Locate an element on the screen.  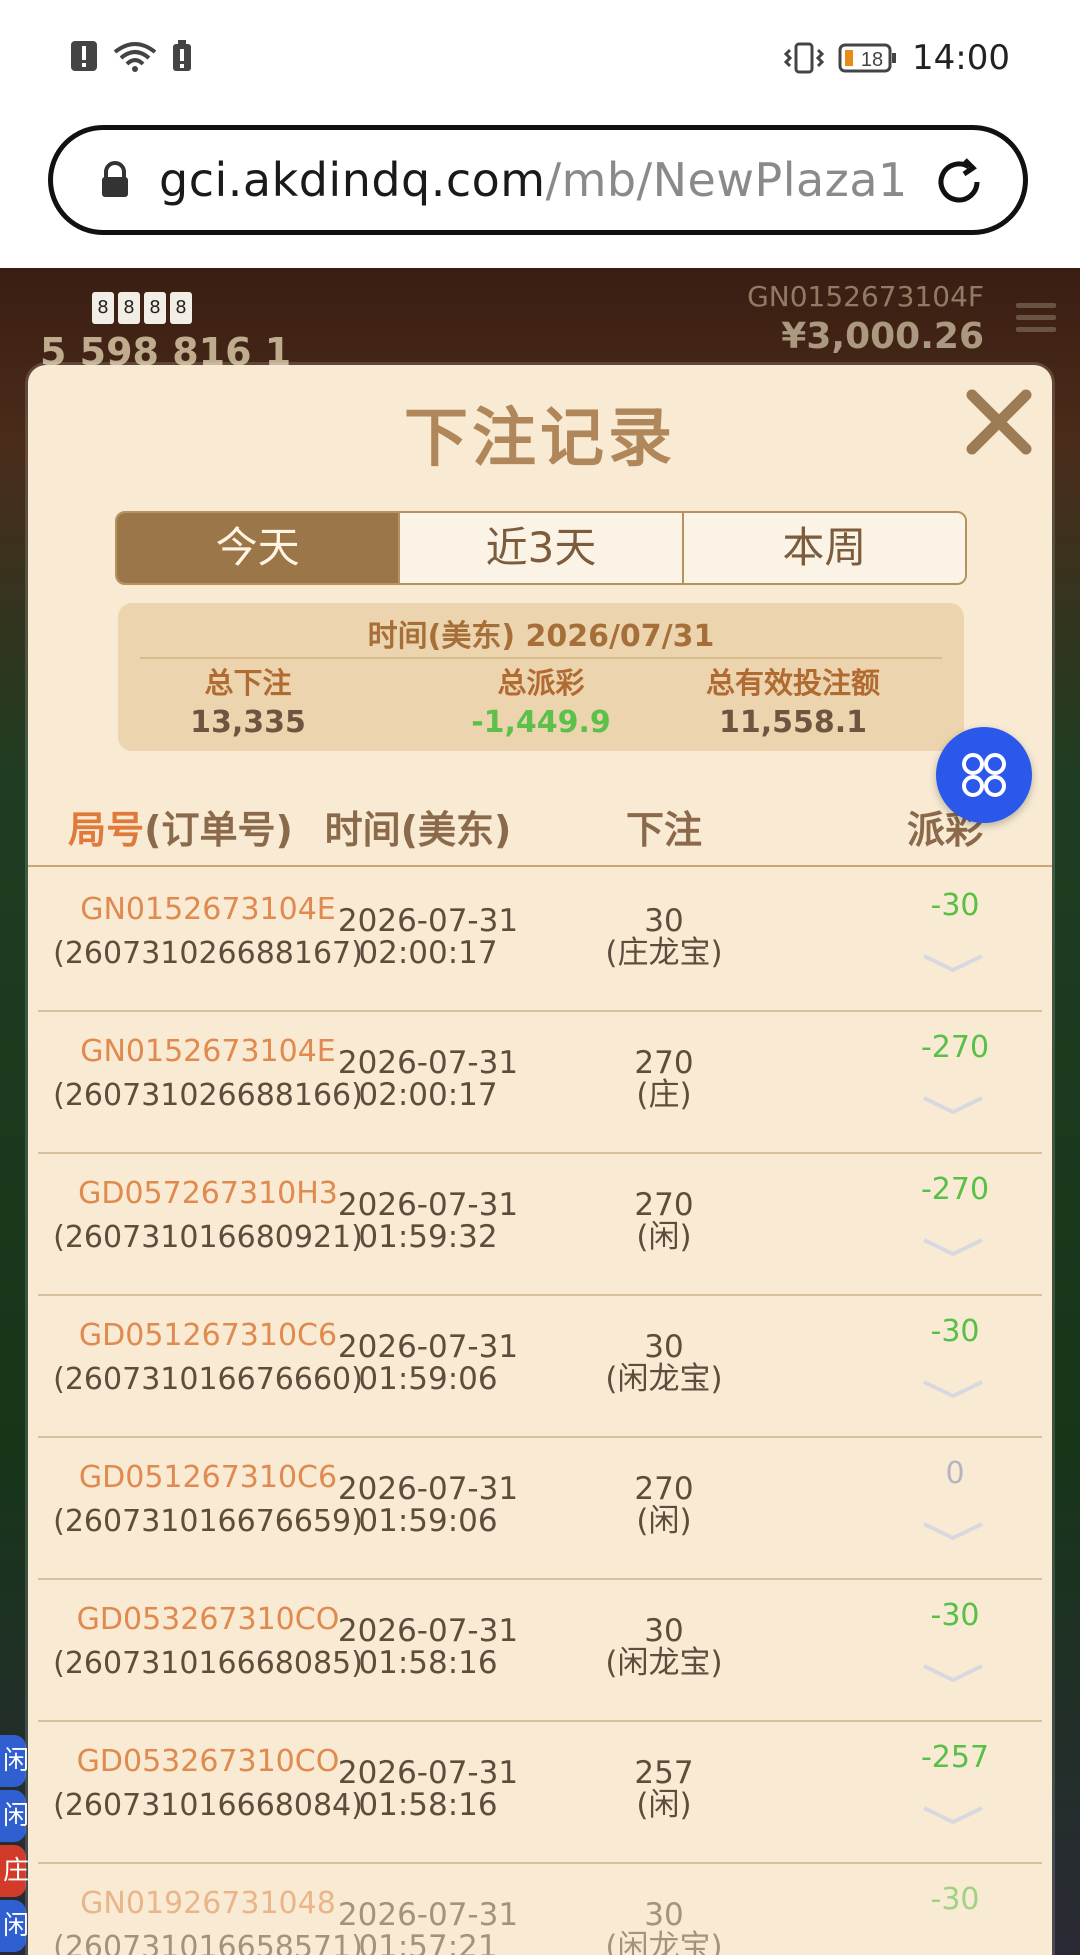
row-clock: 01:59:32 is located at coordinates (428, 1237).